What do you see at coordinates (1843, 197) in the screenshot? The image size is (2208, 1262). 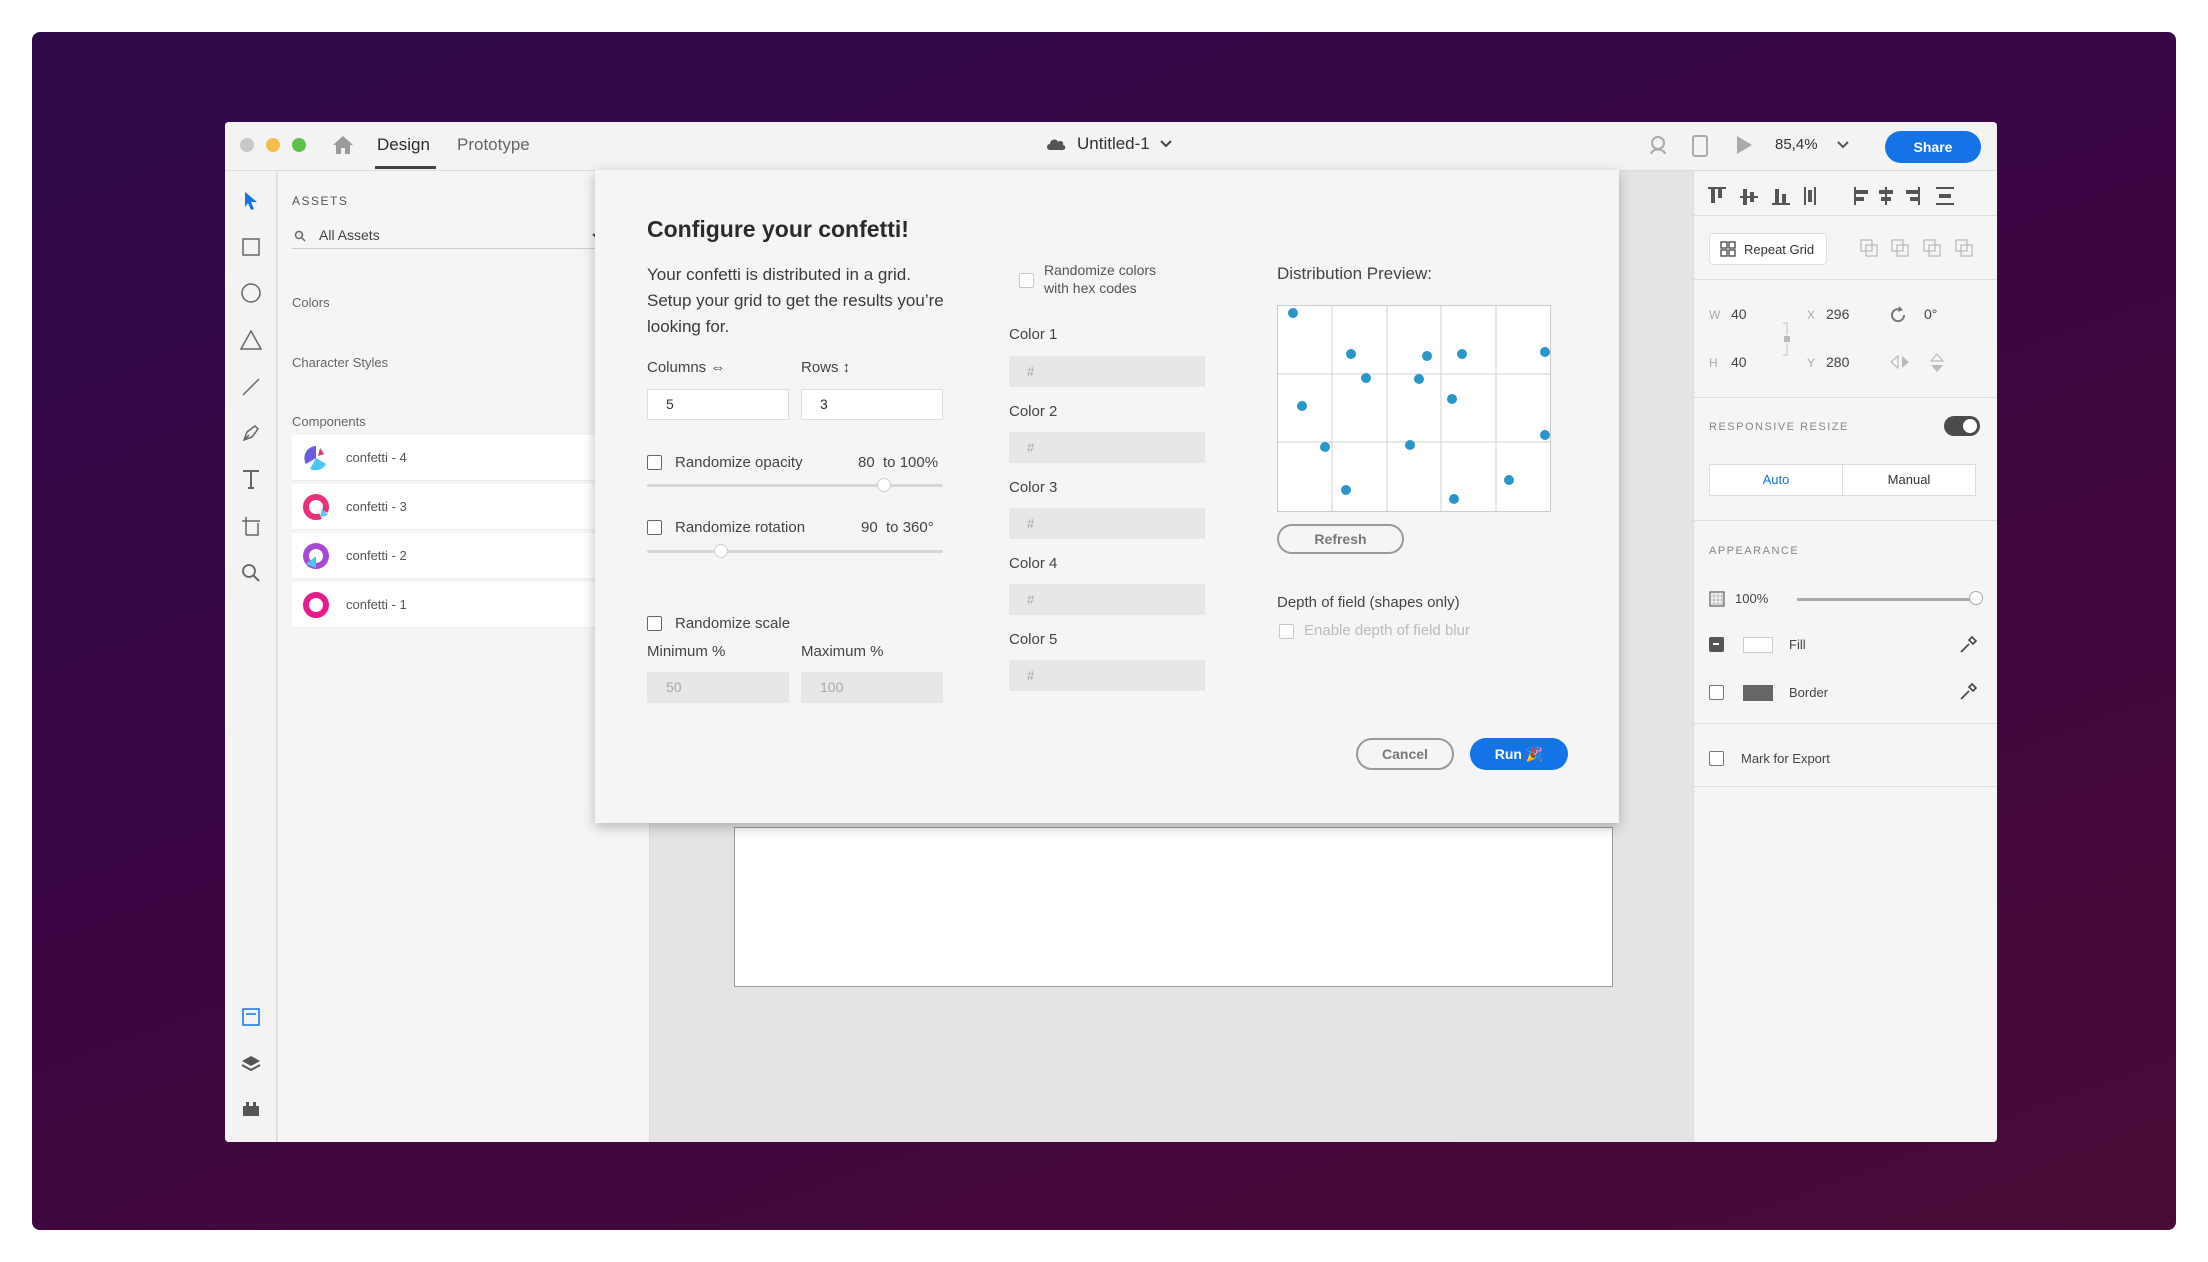 I see `align-tools` at bounding box center [1843, 197].